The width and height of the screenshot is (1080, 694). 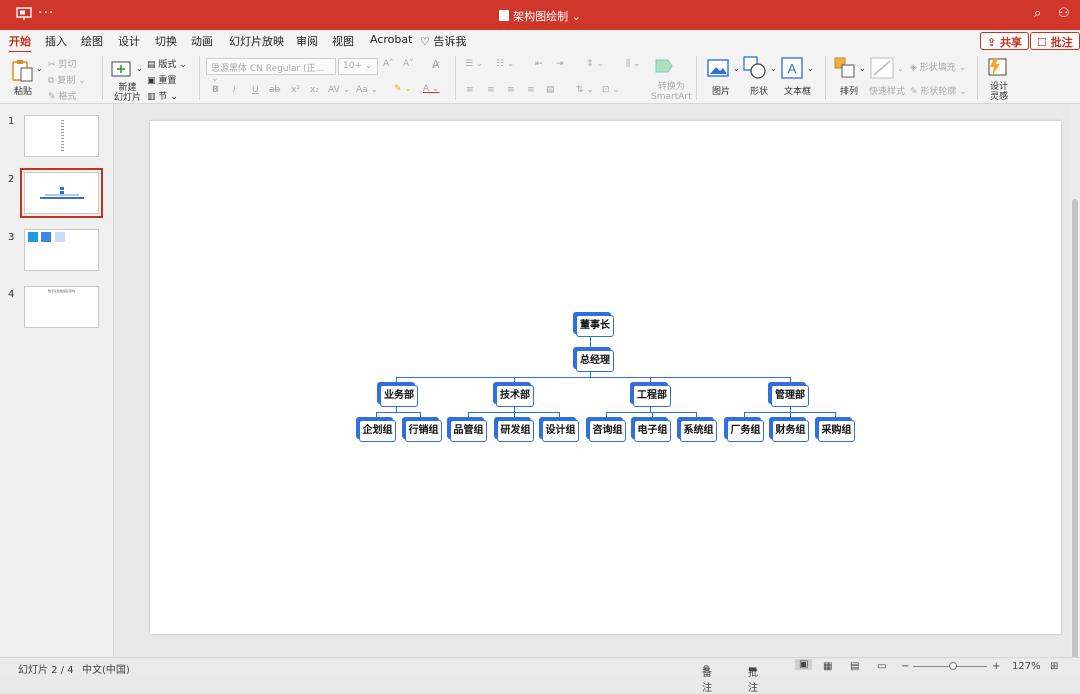 What do you see at coordinates (1064, 13) in the screenshot?
I see `profile-icon: ⚇` at bounding box center [1064, 13].